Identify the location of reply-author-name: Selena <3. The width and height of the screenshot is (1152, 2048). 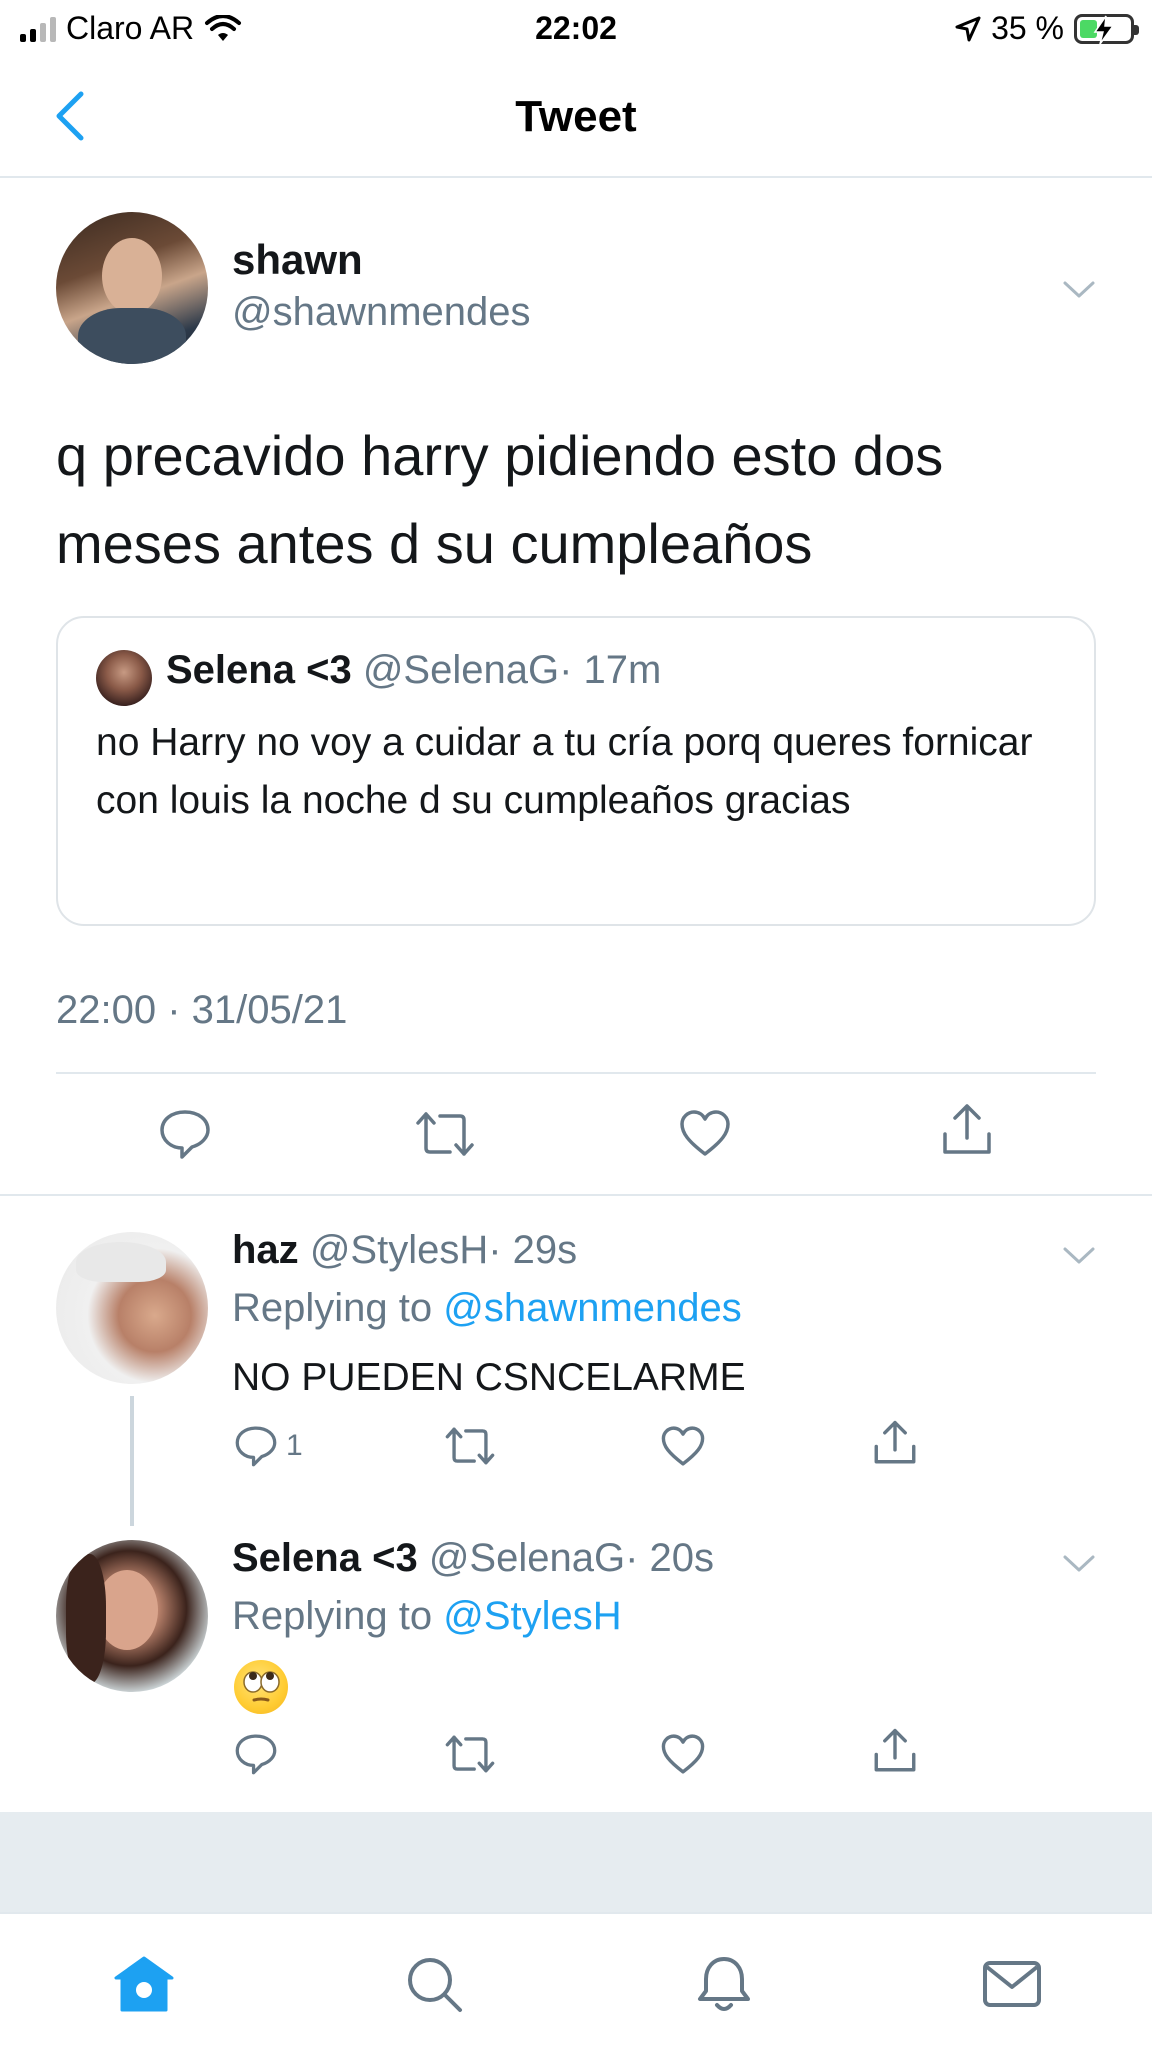
(325, 1558).